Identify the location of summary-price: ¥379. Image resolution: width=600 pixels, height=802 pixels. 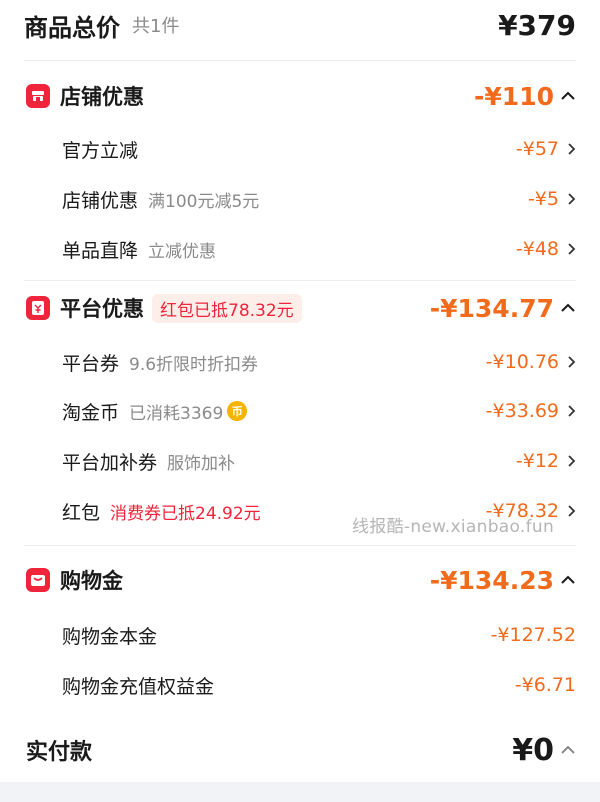
(537, 25).